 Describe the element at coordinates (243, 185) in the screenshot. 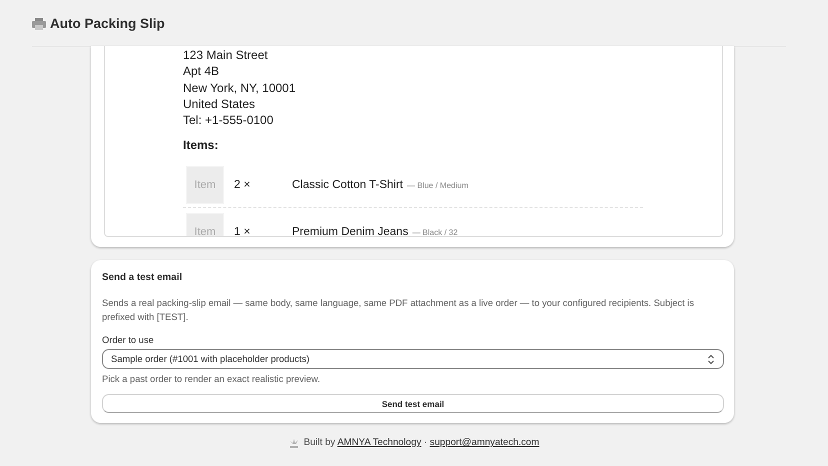

I see `item-quantity: 2 ×` at that location.